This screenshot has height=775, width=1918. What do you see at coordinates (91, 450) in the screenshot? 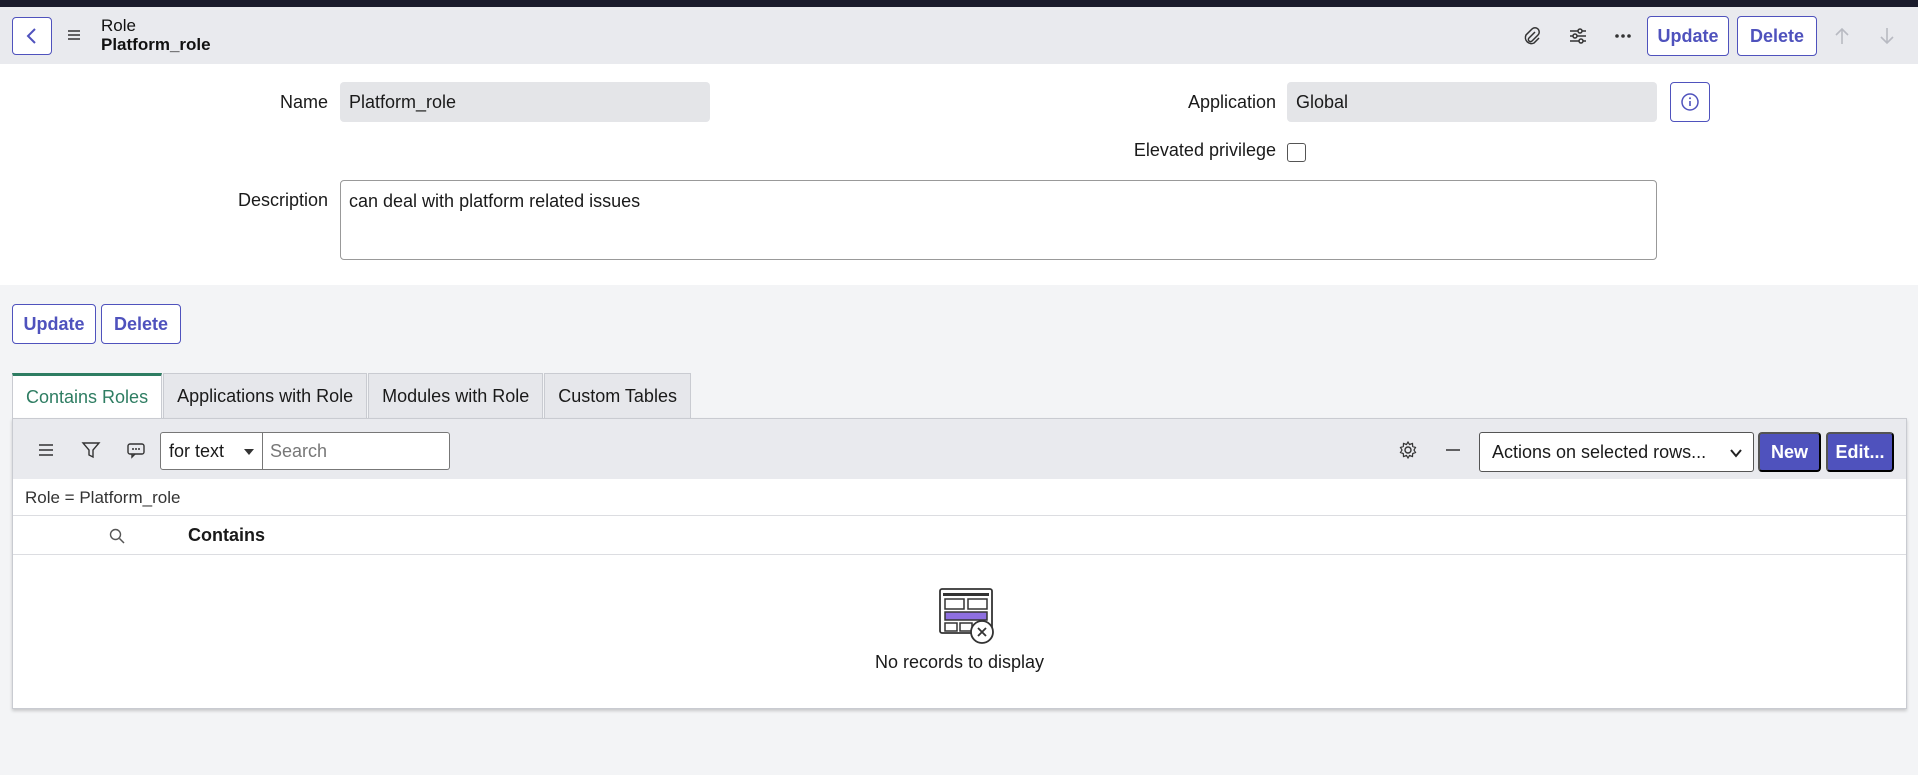
I see `filter-icon` at bounding box center [91, 450].